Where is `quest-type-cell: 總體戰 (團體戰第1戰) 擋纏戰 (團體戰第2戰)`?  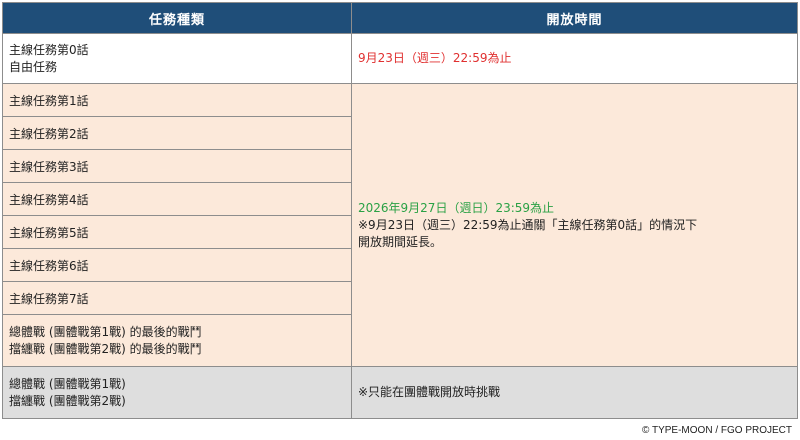
quest-type-cell: 總體戰 (團體戰第1戰) 擋纏戰 (團體戰第2戰) is located at coordinates (177, 392).